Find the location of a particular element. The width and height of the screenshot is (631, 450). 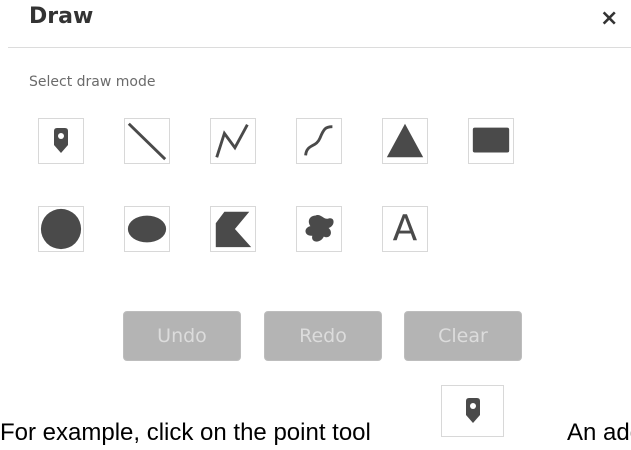

rectangle-icon is located at coordinates (491, 140).